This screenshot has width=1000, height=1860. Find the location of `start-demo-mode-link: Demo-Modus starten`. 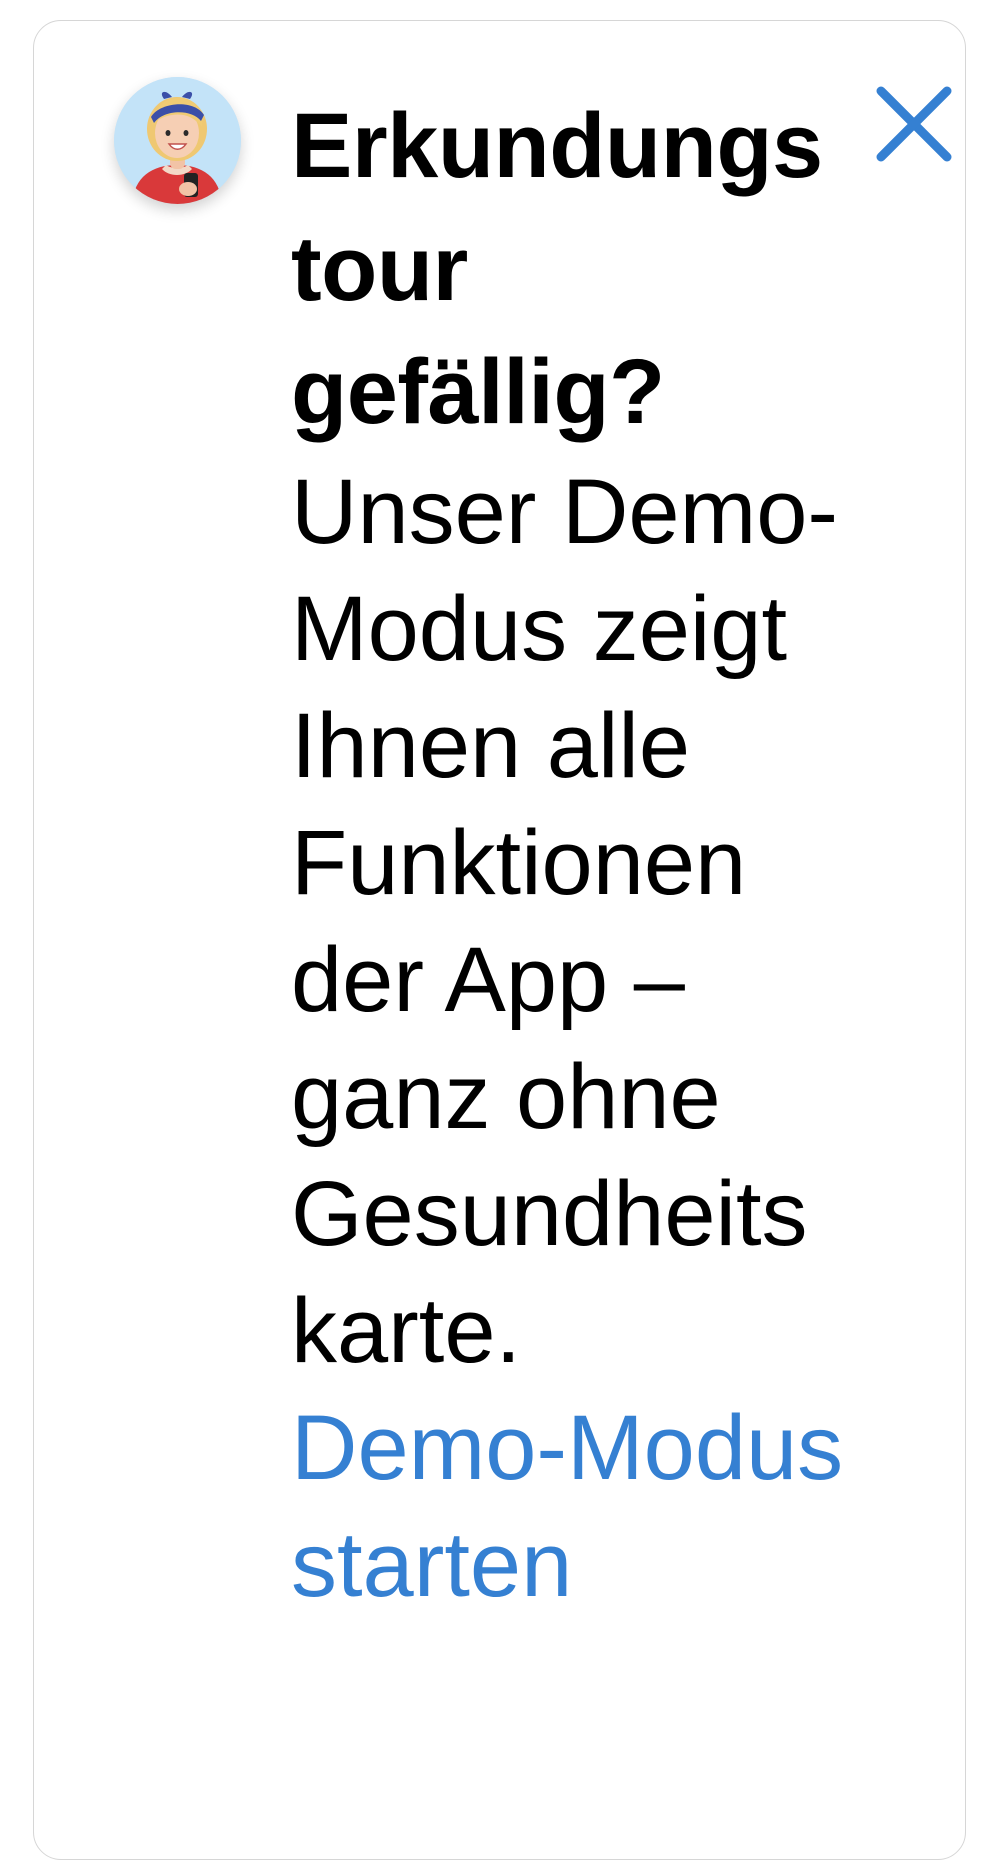

start-demo-mode-link: Demo-Modus starten is located at coordinates (571, 1507).